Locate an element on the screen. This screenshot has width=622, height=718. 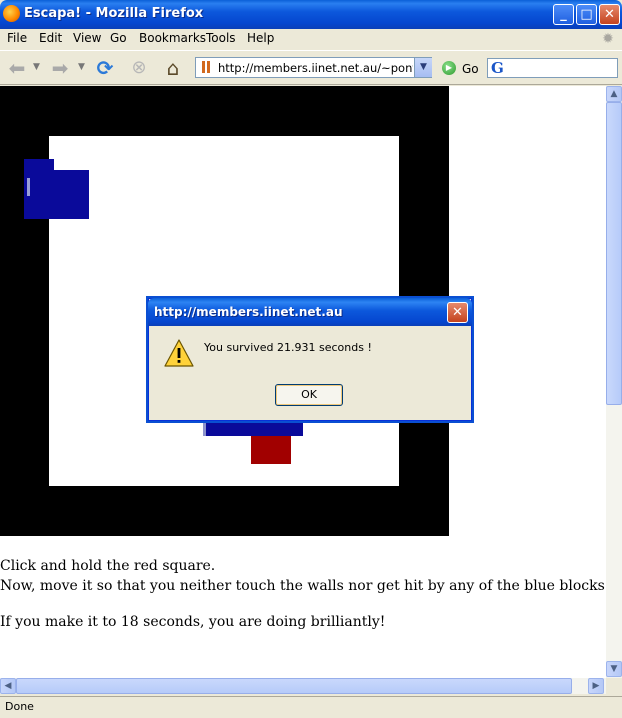
scroll-down-arrow-icon: ▼ is located at coordinates (614, 669).